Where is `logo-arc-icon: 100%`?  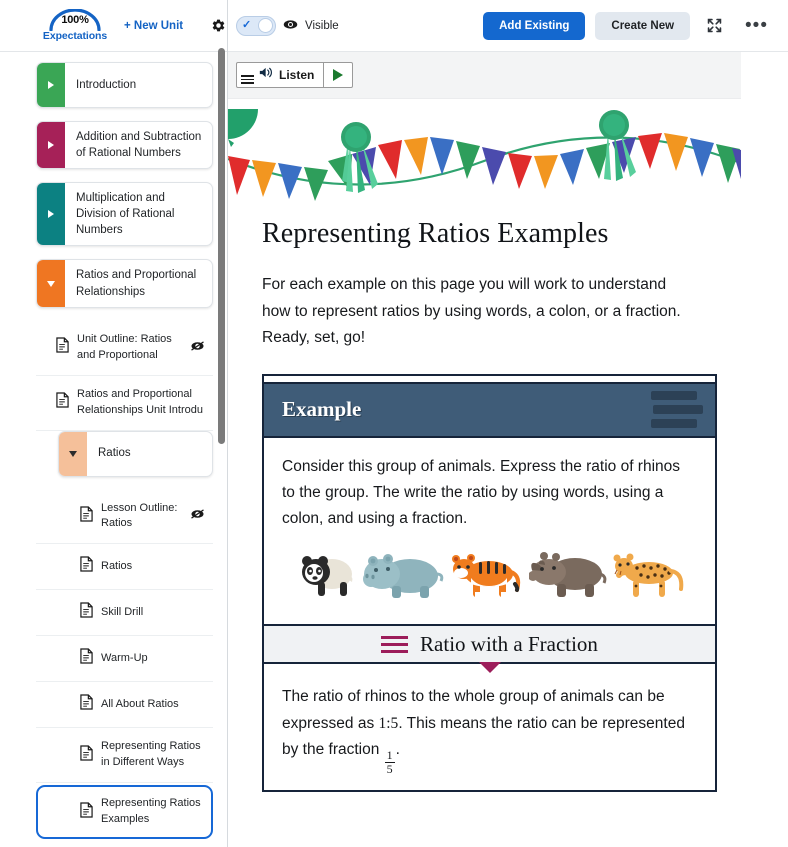 logo-arc-icon: 100% is located at coordinates (75, 20).